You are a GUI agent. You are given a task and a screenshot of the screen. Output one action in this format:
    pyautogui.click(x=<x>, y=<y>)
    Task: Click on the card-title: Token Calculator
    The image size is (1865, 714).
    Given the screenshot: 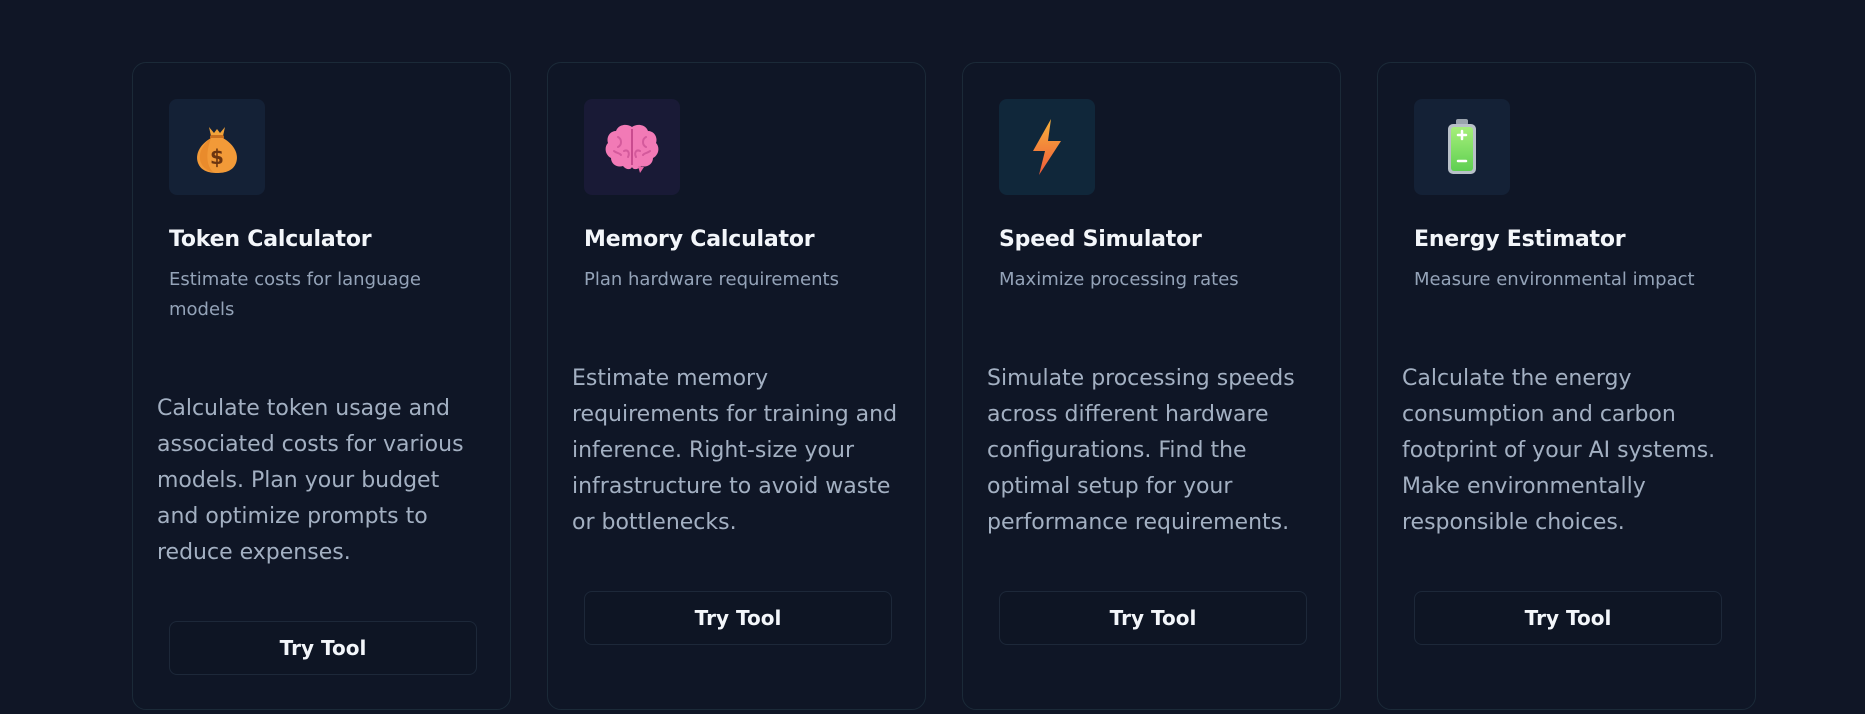 What is the action you would take?
    pyautogui.click(x=270, y=239)
    